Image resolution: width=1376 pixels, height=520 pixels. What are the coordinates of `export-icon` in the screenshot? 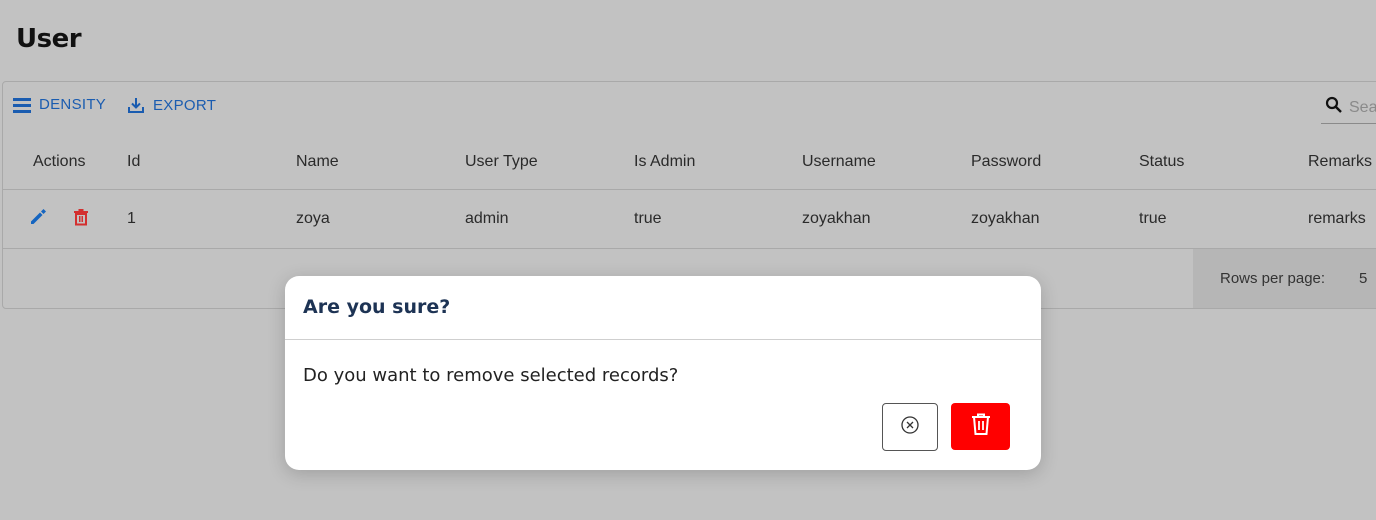 It's located at (136, 105).